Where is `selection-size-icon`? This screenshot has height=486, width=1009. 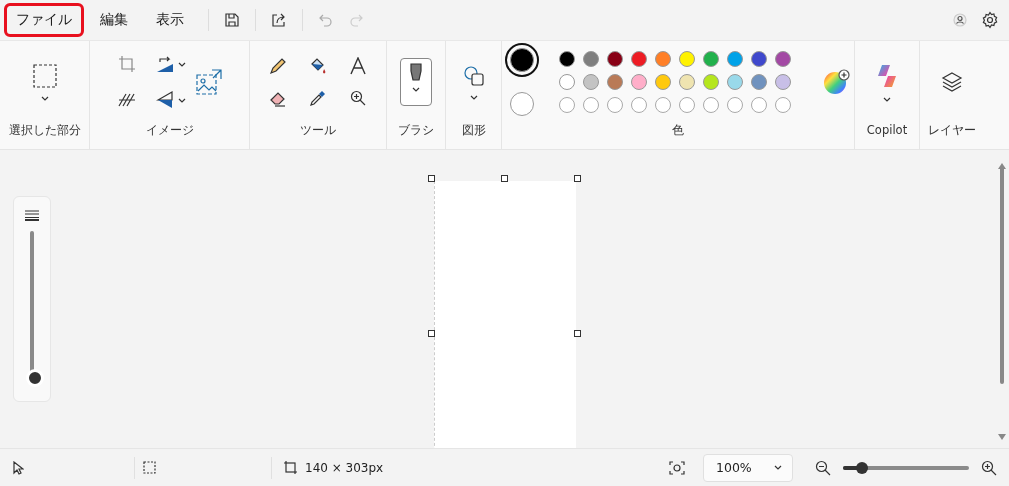
selection-size-icon is located at coordinates (149, 467).